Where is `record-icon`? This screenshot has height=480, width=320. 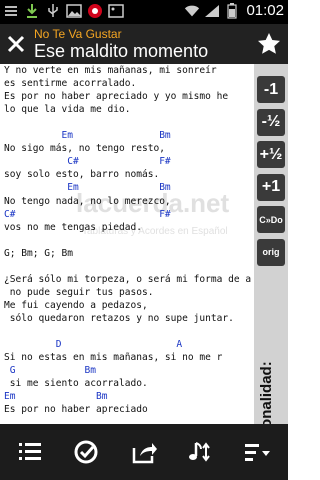
record-icon is located at coordinates (95, 11).